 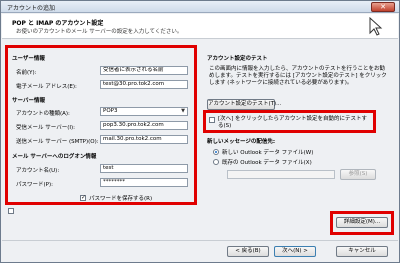 I want to click on back-button: < 戻る(B), so click(x=248, y=251).